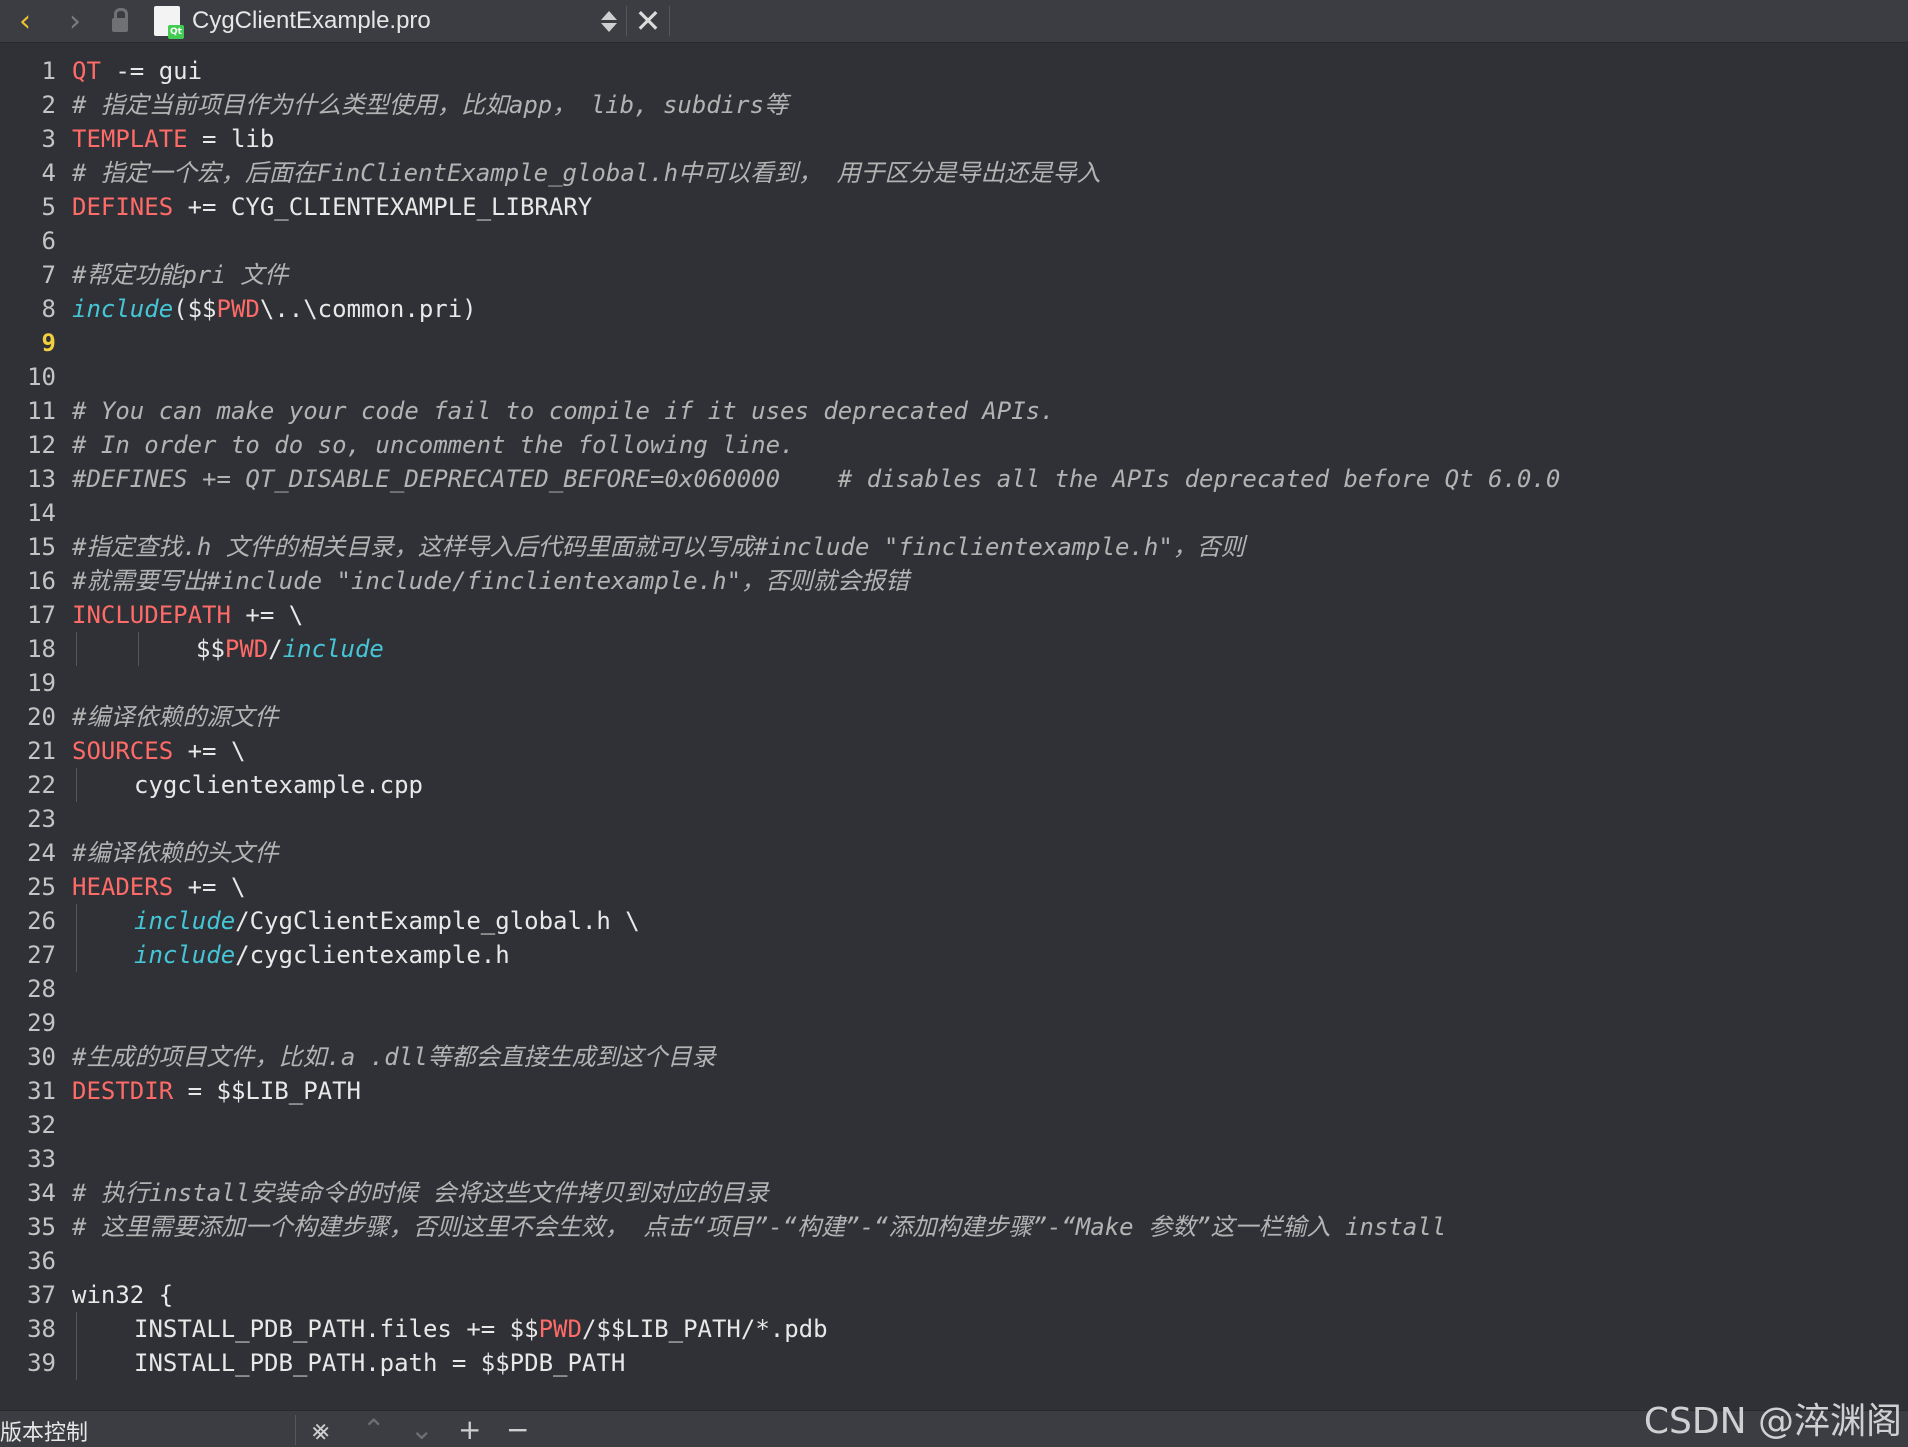  I want to click on close-icon: ✕, so click(648, 21).